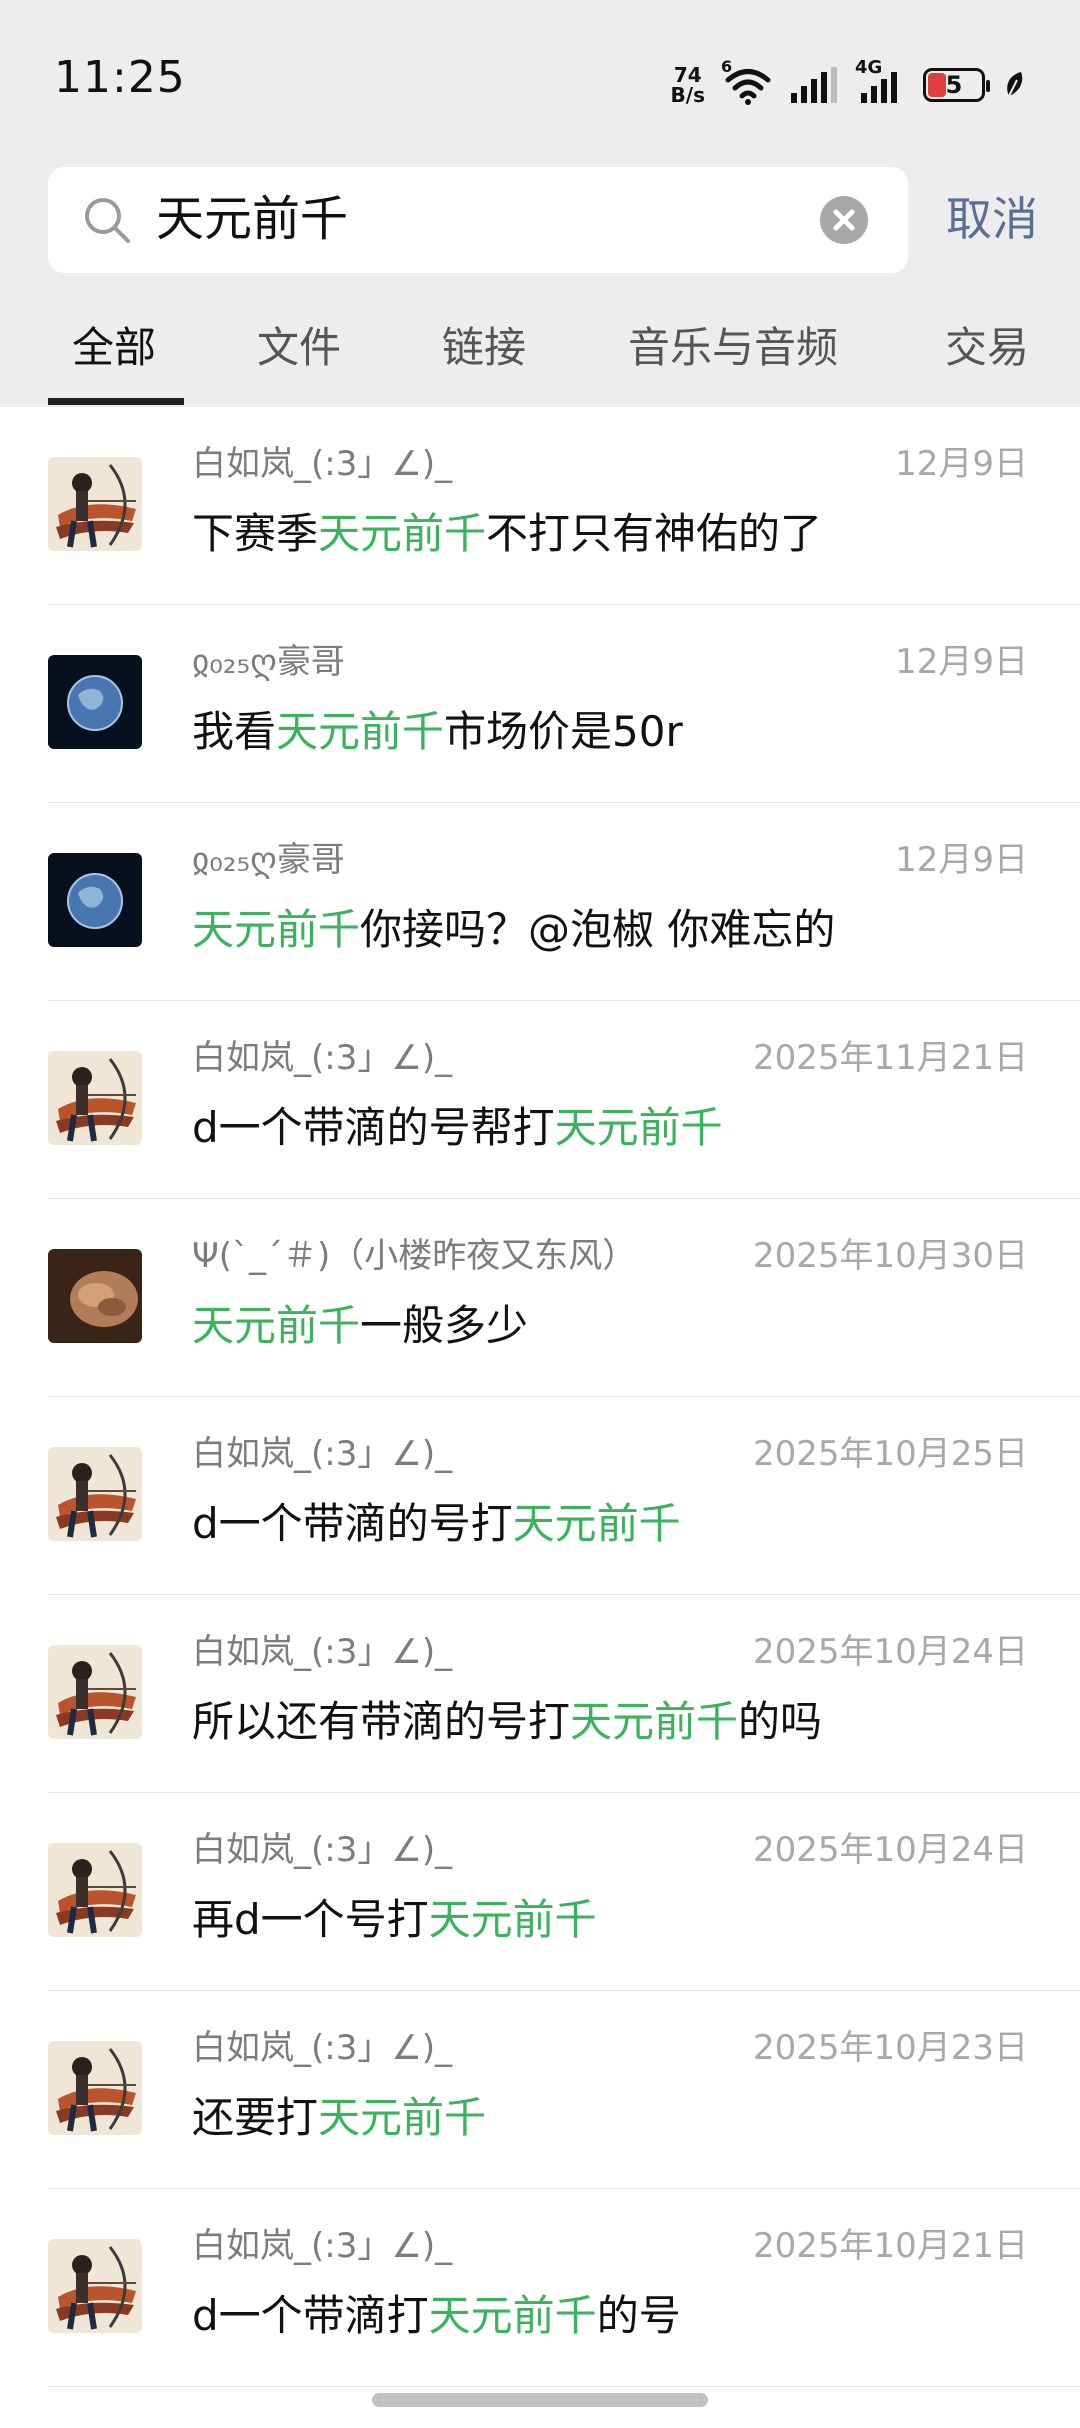 The width and height of the screenshot is (1080, 2428). What do you see at coordinates (540, 1298) in the screenshot?
I see `search-result-item: Ψ(`_´＃)（小楼昨夜又东风） 2025年10月30日 天元前千一般多少` at bounding box center [540, 1298].